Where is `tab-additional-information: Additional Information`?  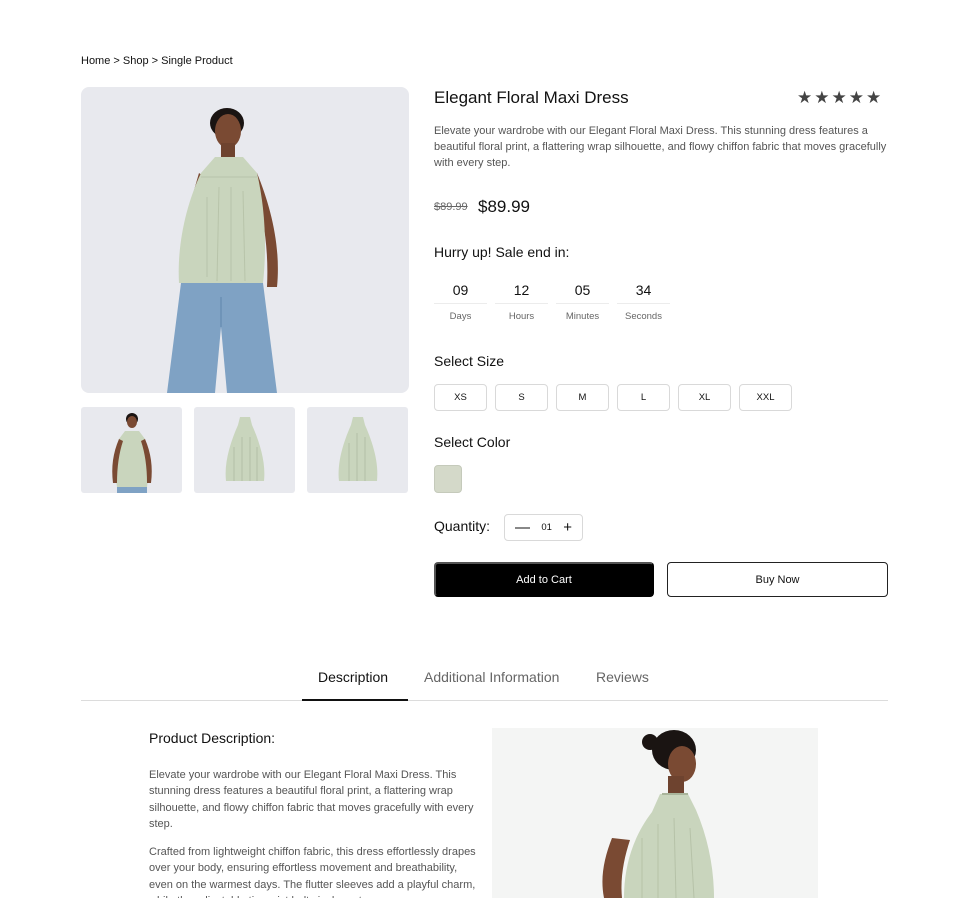
tab-additional-information: Additional Information is located at coordinates (491, 677).